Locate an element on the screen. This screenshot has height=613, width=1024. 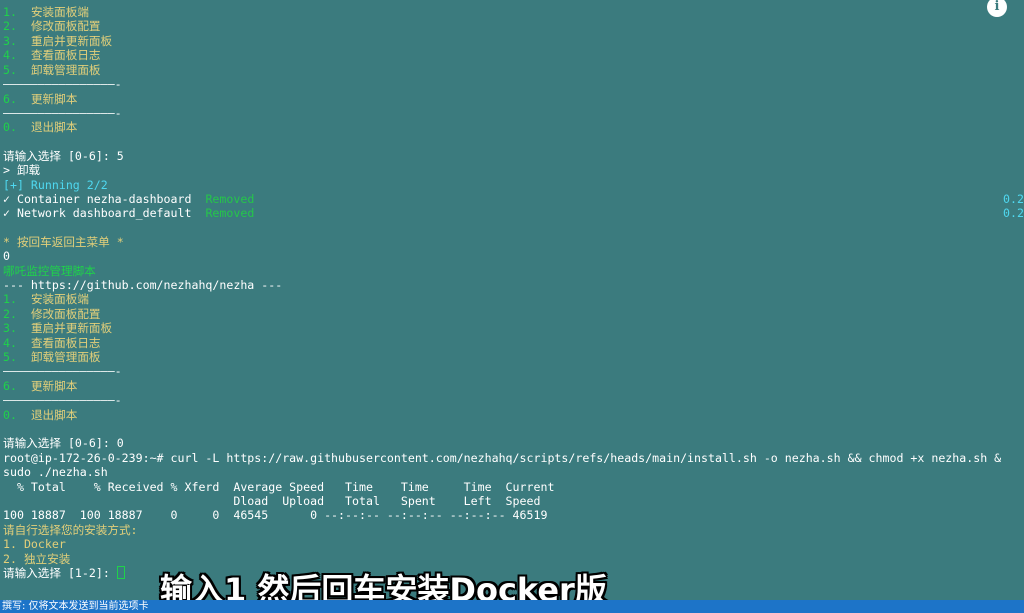
running-status: [+] Running 2/2 is located at coordinates (55, 185).